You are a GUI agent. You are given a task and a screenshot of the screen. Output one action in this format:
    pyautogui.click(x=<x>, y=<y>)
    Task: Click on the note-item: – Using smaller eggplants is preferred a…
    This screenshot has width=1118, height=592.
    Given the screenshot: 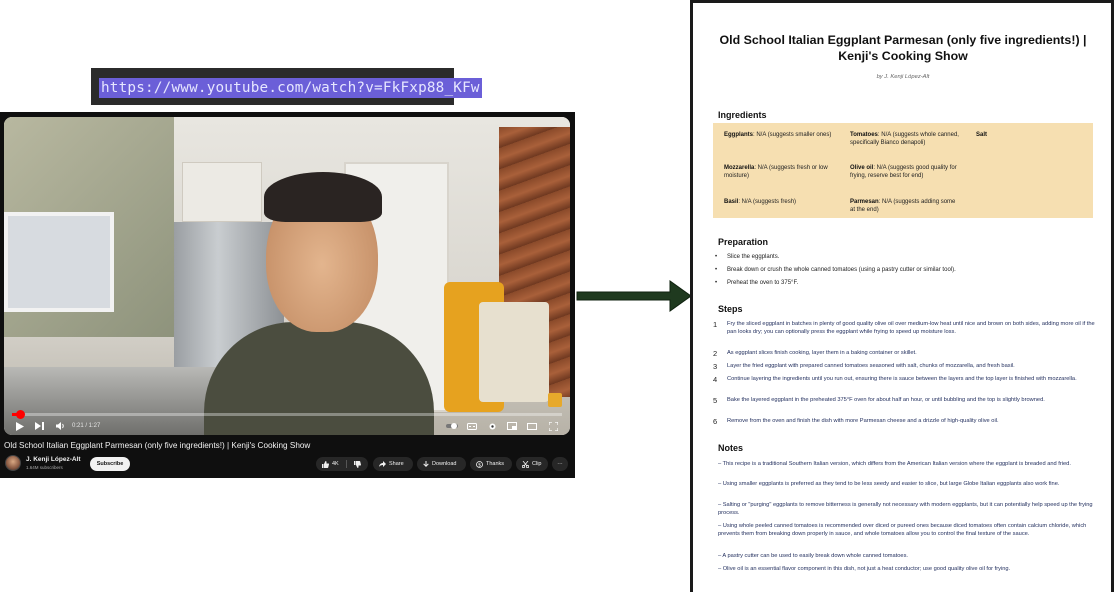 What is the action you would take?
    pyautogui.click(x=889, y=484)
    